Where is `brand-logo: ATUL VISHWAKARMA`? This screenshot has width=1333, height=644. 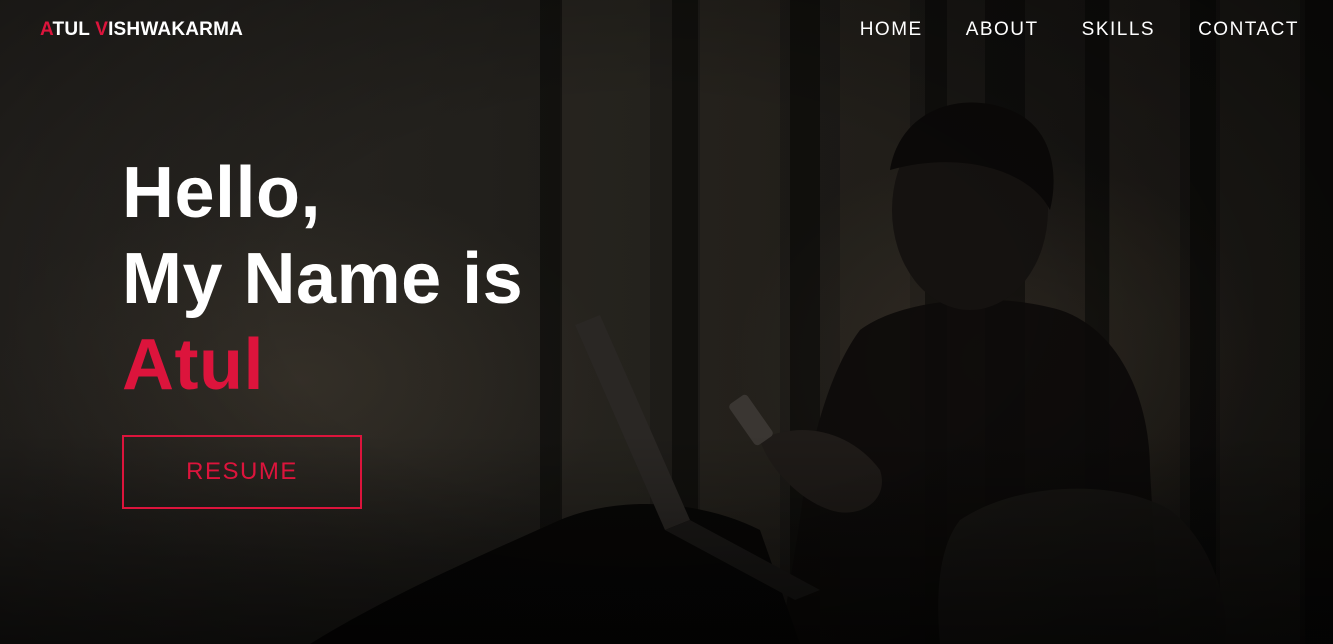 brand-logo: ATUL VISHWAKARMA is located at coordinates (141, 30).